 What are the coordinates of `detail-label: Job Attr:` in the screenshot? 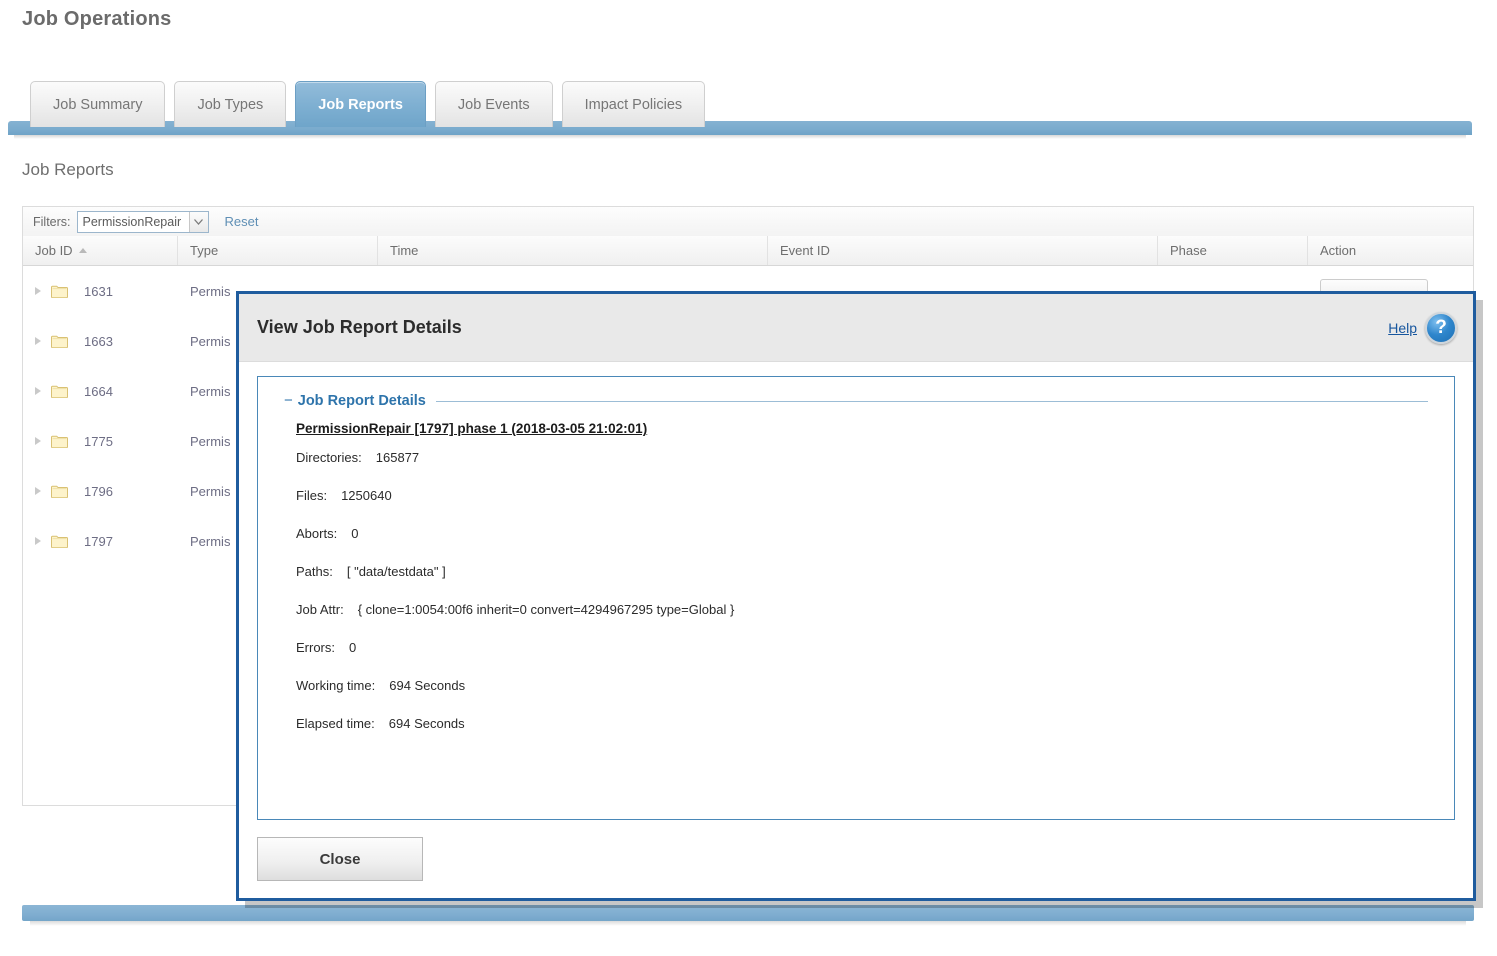 It's located at (320, 609).